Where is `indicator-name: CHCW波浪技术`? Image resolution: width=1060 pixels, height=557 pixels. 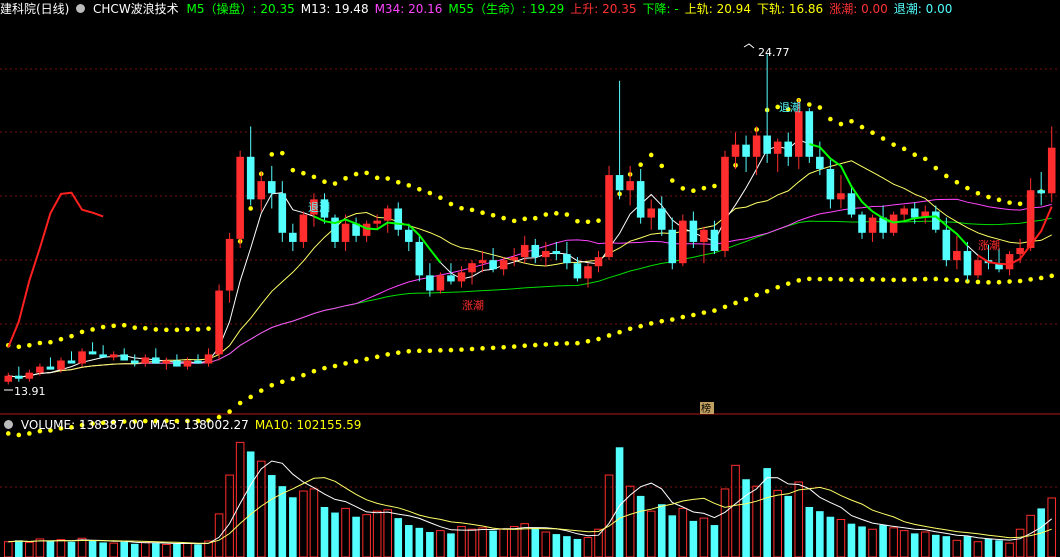 indicator-name: CHCW波浪技术 is located at coordinates (136, 9).